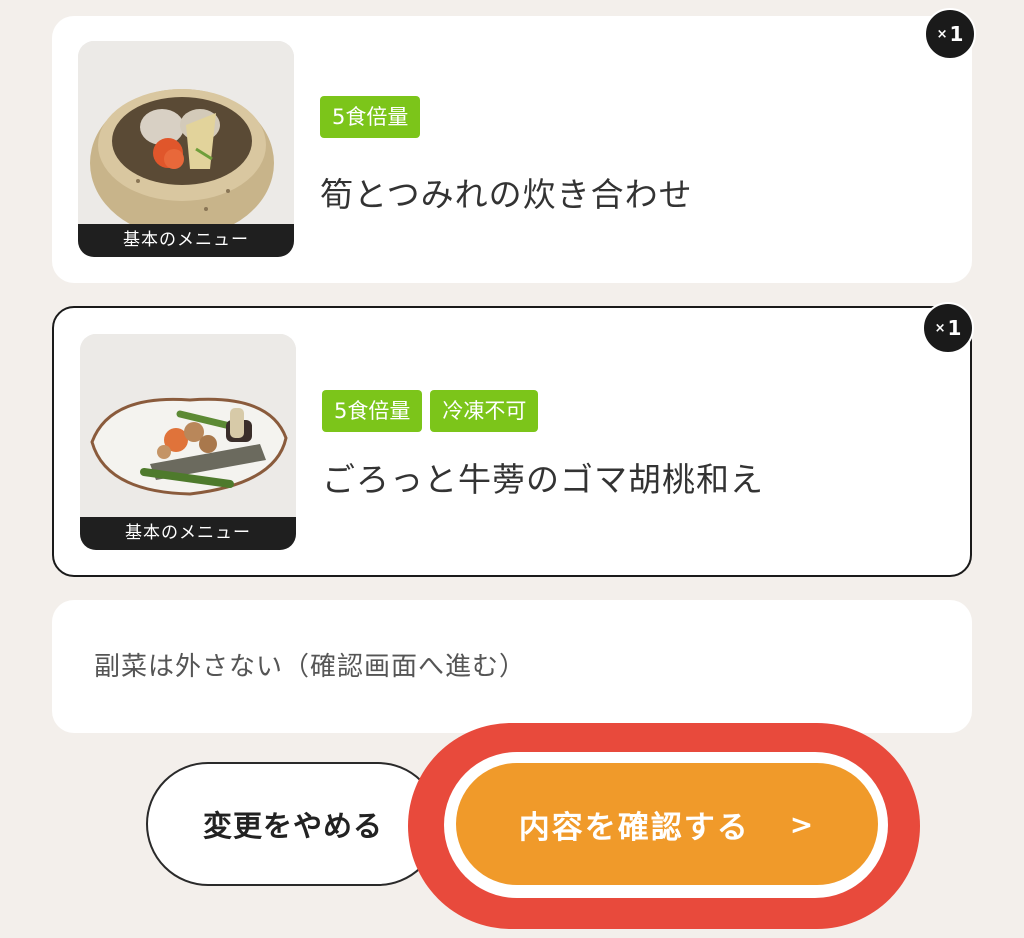 The width and height of the screenshot is (1024, 938). What do you see at coordinates (293, 824) in the screenshot?
I see `cancel-change-button: 変更をやめる` at bounding box center [293, 824].